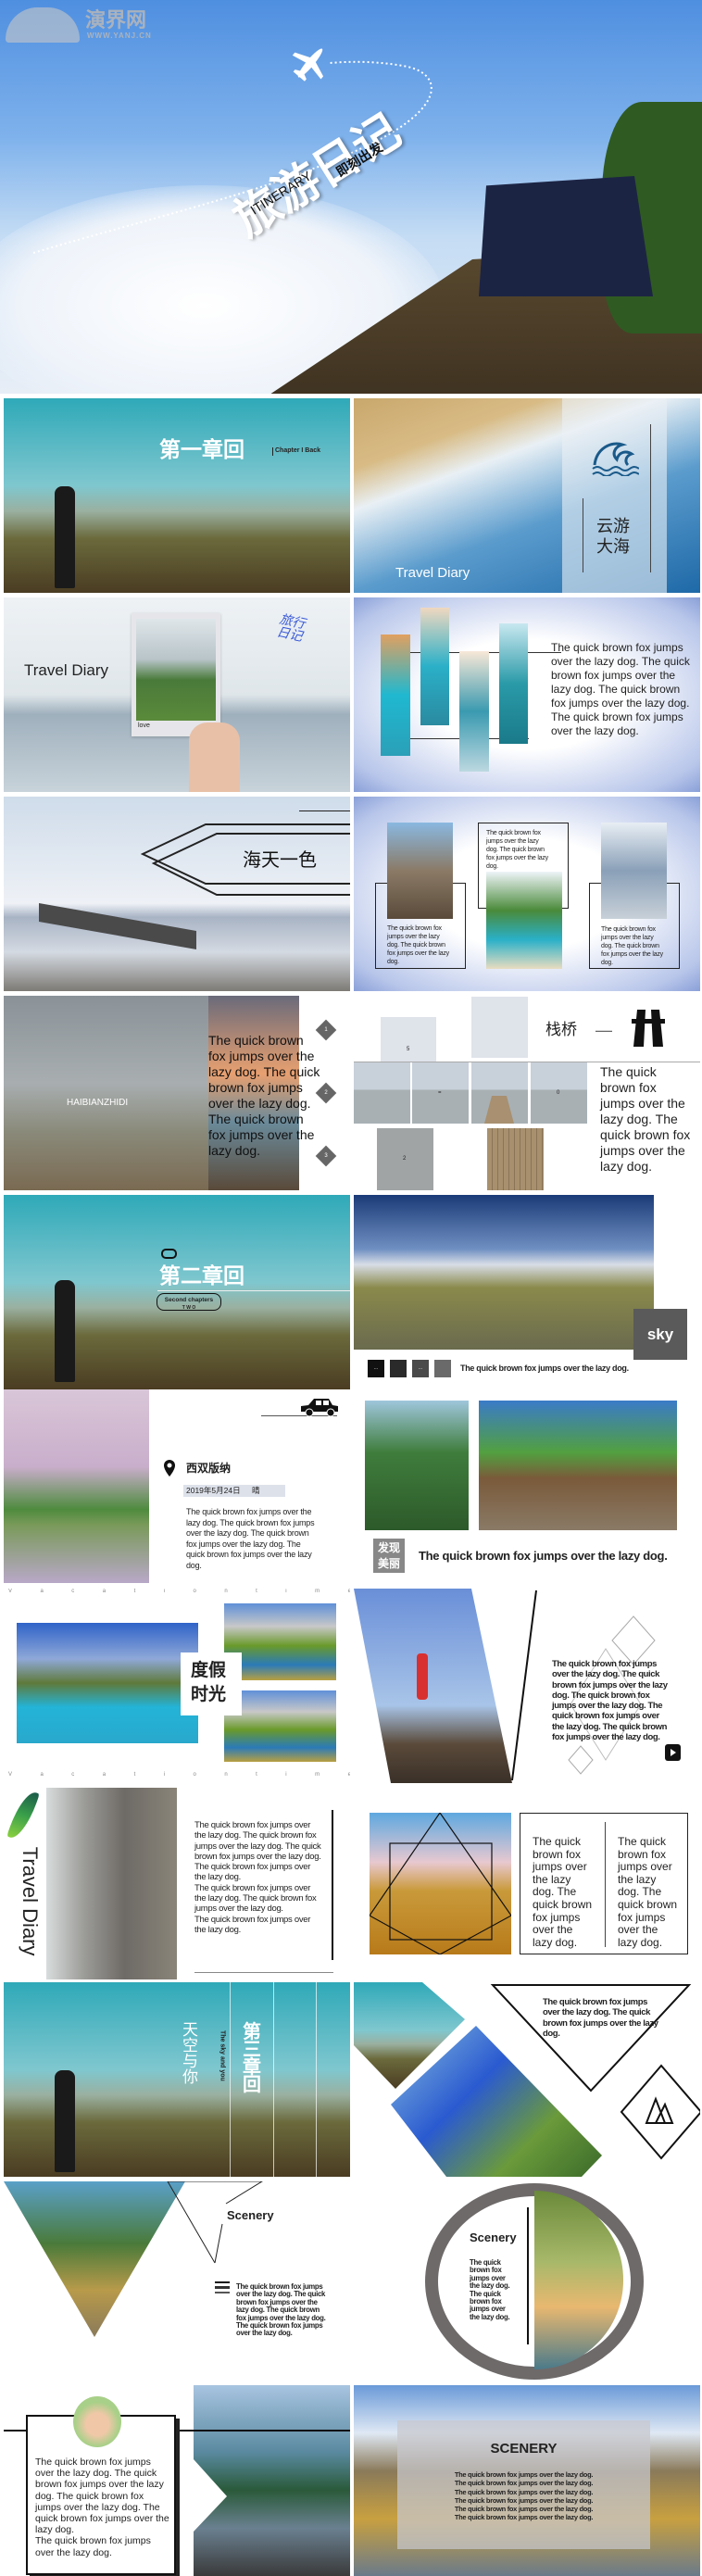 This screenshot has width=702, height=2576. Describe the element at coordinates (405, 1159) in the screenshot. I see `tile-label: 2` at that location.